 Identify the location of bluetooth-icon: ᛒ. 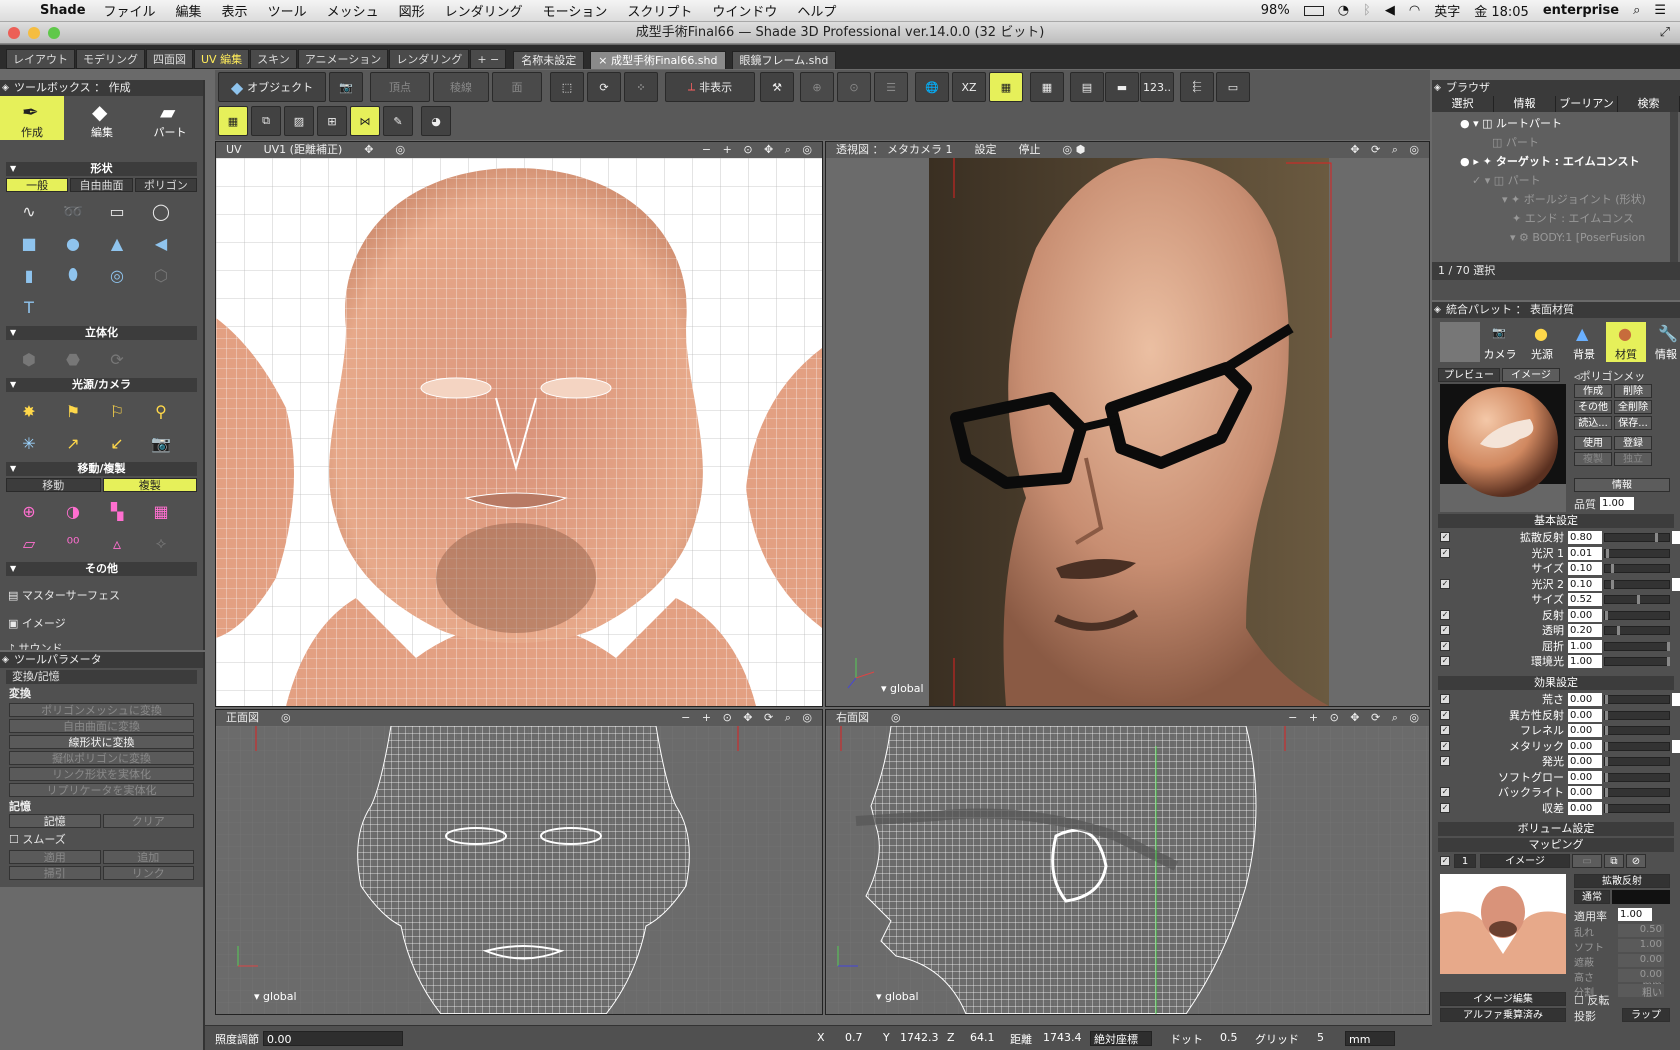
(1367, 10).